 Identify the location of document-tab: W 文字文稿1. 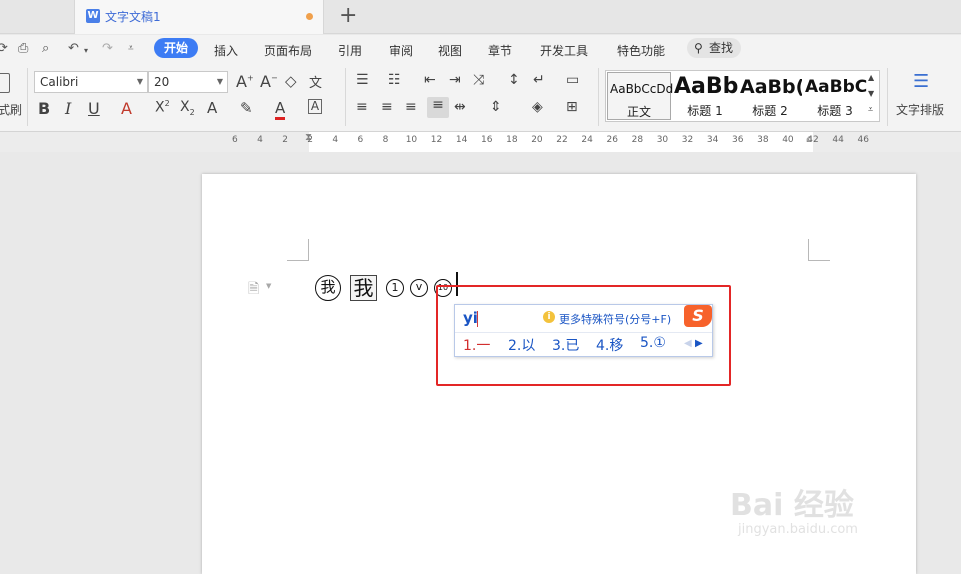
(199, 17).